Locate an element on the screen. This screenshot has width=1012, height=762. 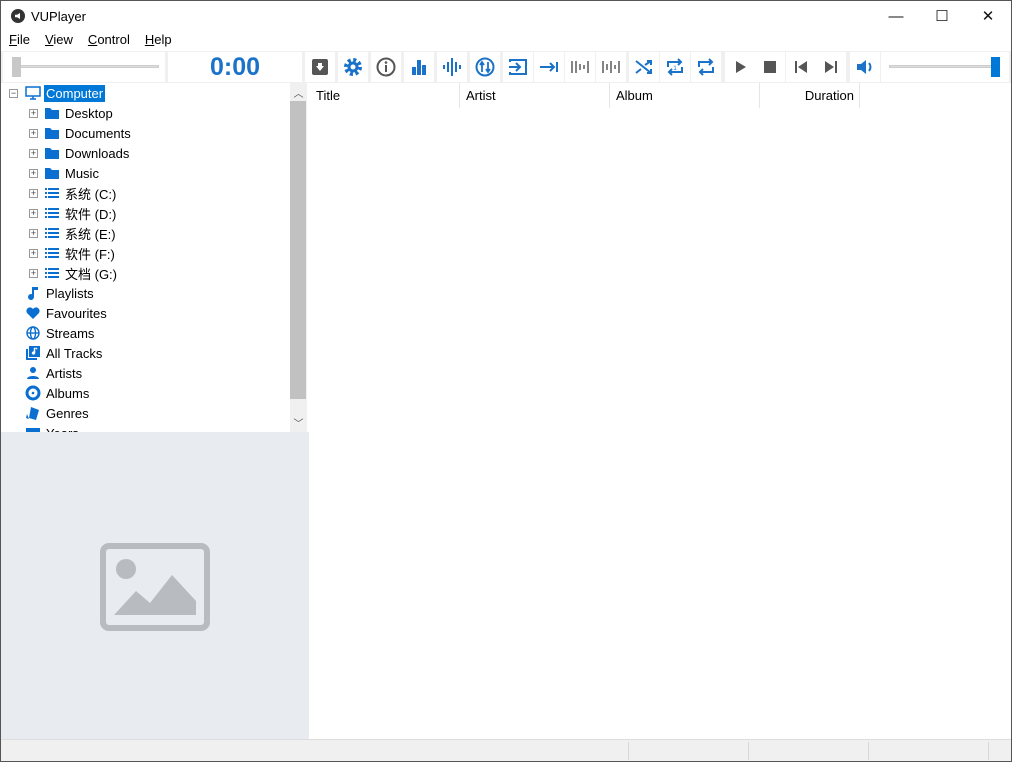
stop-icon is located at coordinates (770, 67).